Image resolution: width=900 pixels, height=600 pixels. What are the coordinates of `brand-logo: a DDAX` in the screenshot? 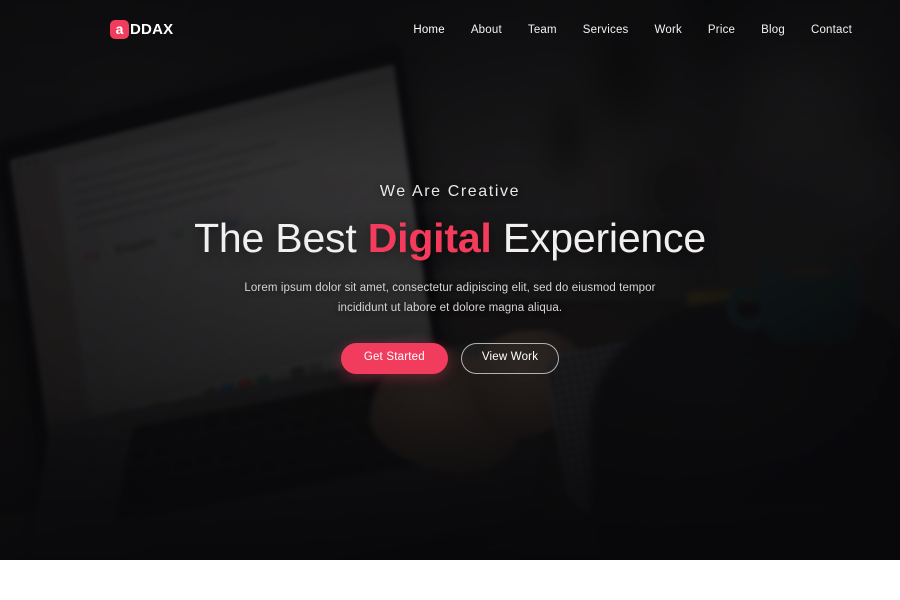 It's located at (142, 29).